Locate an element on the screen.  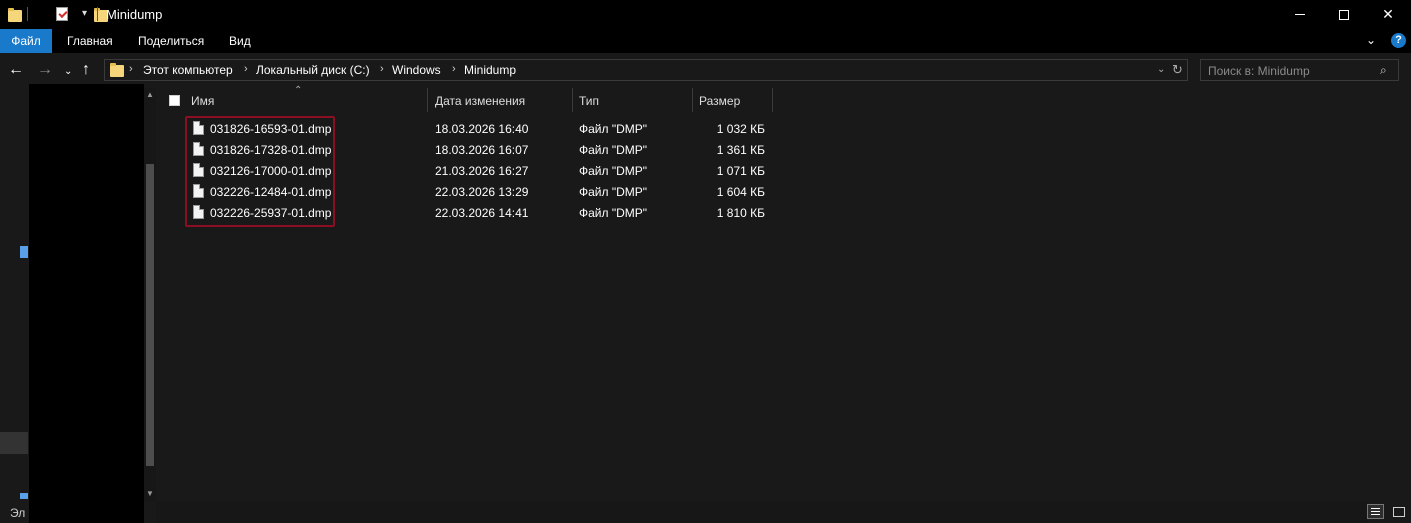
column-header-type: Тип is located at coordinates (589, 101).